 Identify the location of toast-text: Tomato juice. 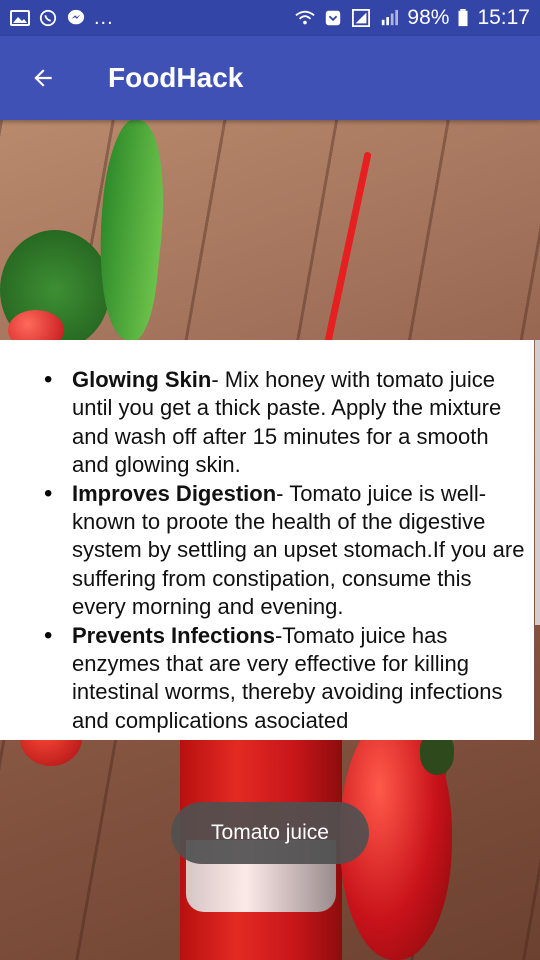
(270, 832).